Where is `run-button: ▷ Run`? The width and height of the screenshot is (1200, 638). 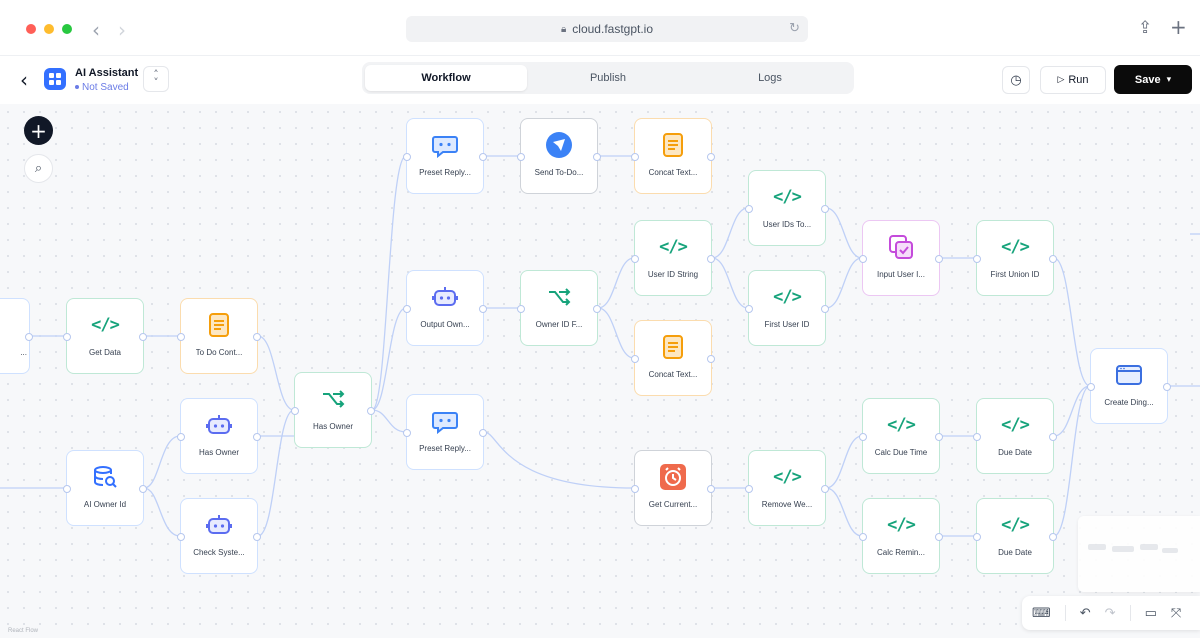 run-button: ▷ Run is located at coordinates (1073, 80).